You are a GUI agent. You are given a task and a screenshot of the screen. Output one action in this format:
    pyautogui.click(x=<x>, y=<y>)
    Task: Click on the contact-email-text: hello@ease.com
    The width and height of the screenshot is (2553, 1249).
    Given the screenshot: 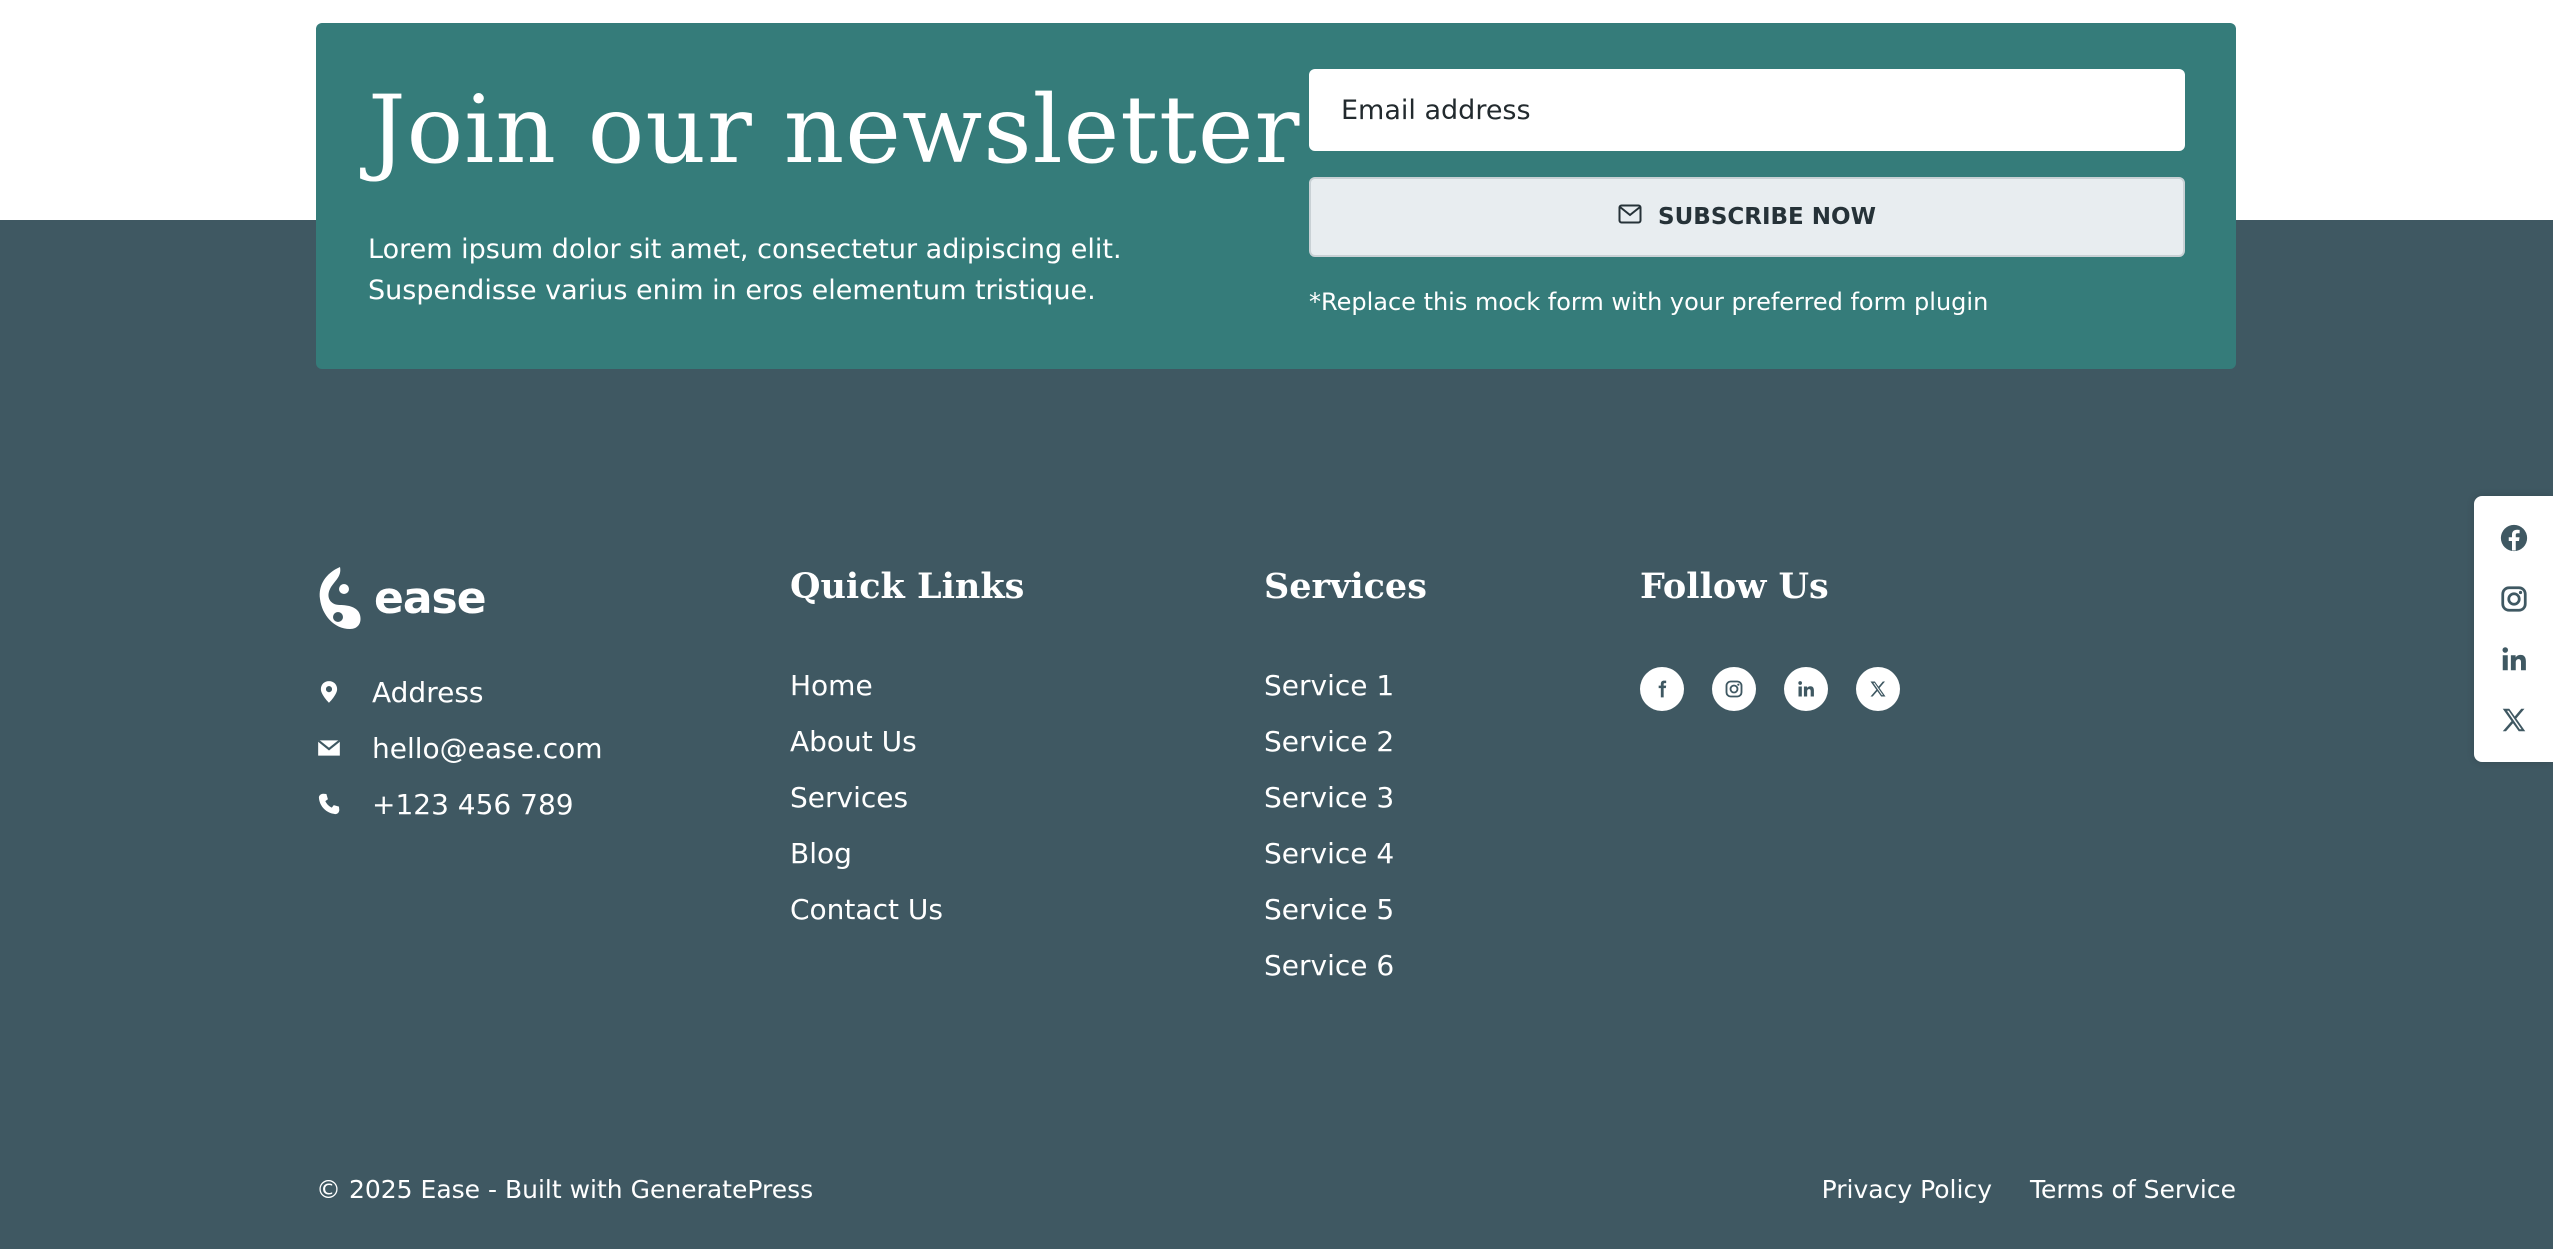 What is the action you would take?
    pyautogui.click(x=487, y=748)
    